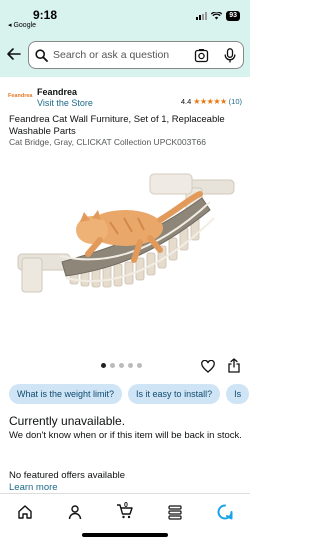  Describe the element at coordinates (20, 96) in the screenshot. I see `brand-logo: Feandrea` at that location.